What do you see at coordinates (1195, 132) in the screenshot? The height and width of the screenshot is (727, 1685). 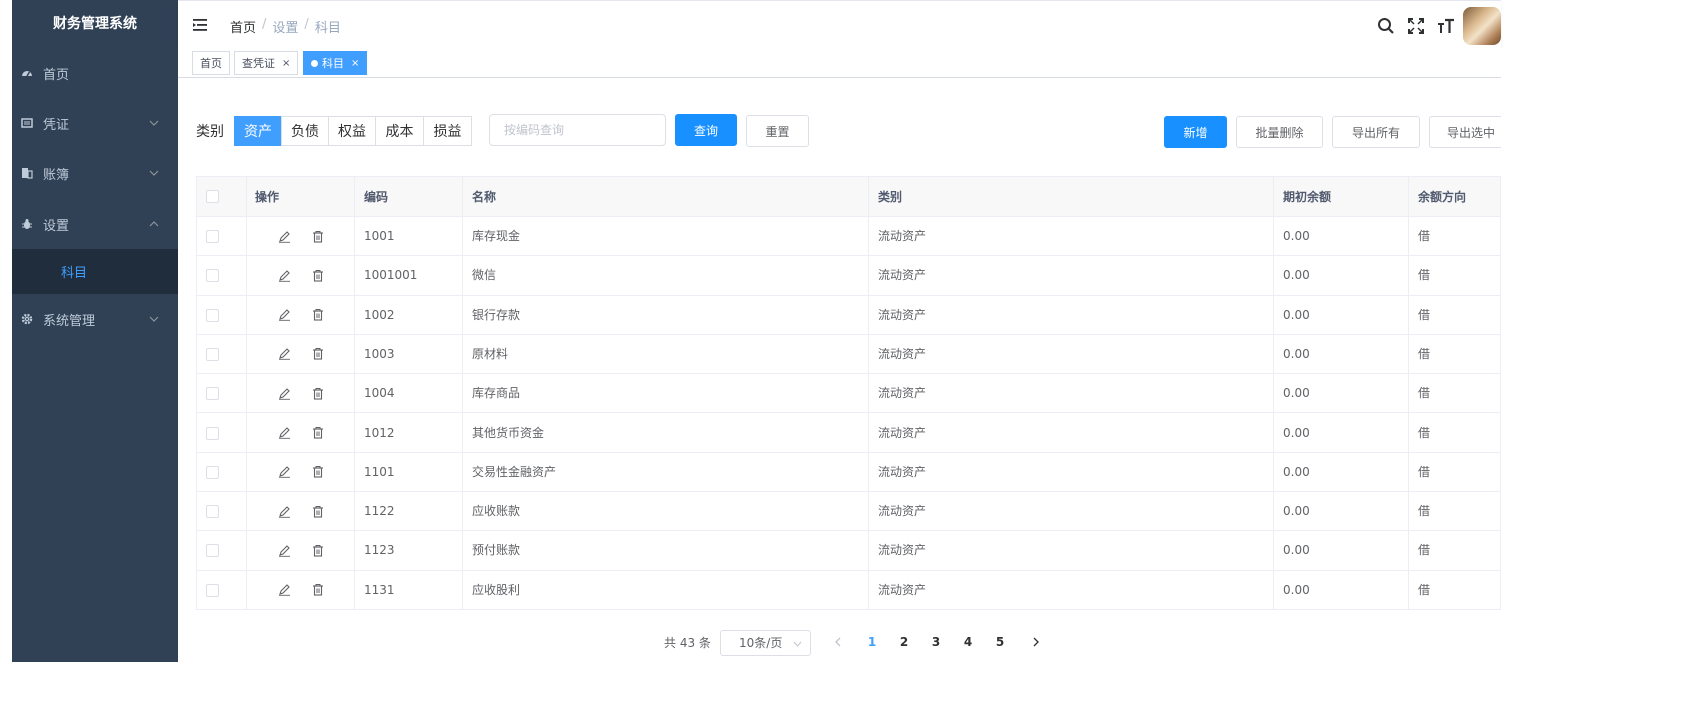 I see `add-button: 新增` at bounding box center [1195, 132].